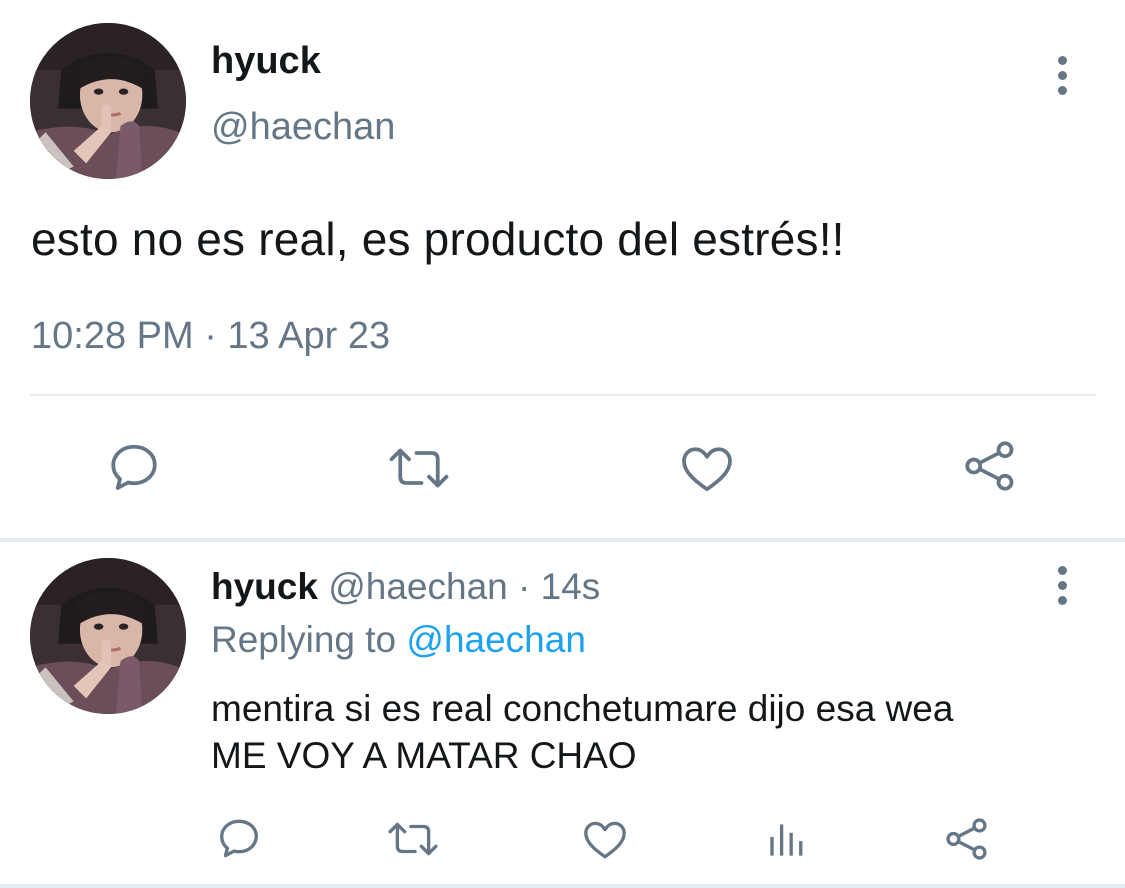 The height and width of the screenshot is (888, 1125). Describe the element at coordinates (559, 586) in the screenshot. I see `tweet-age: · 14s` at that location.